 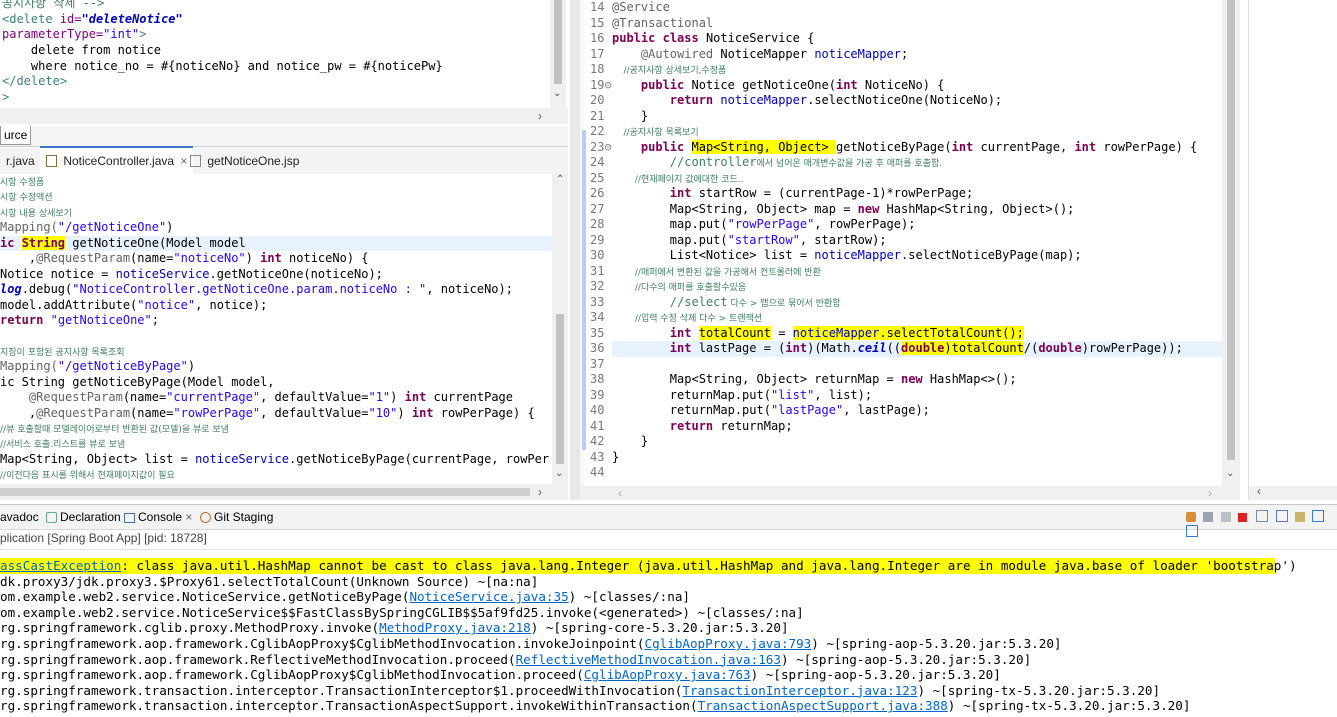 What do you see at coordinates (926, 241) in the screenshot?
I see `code-line: map.put("startRow", startRow);` at bounding box center [926, 241].